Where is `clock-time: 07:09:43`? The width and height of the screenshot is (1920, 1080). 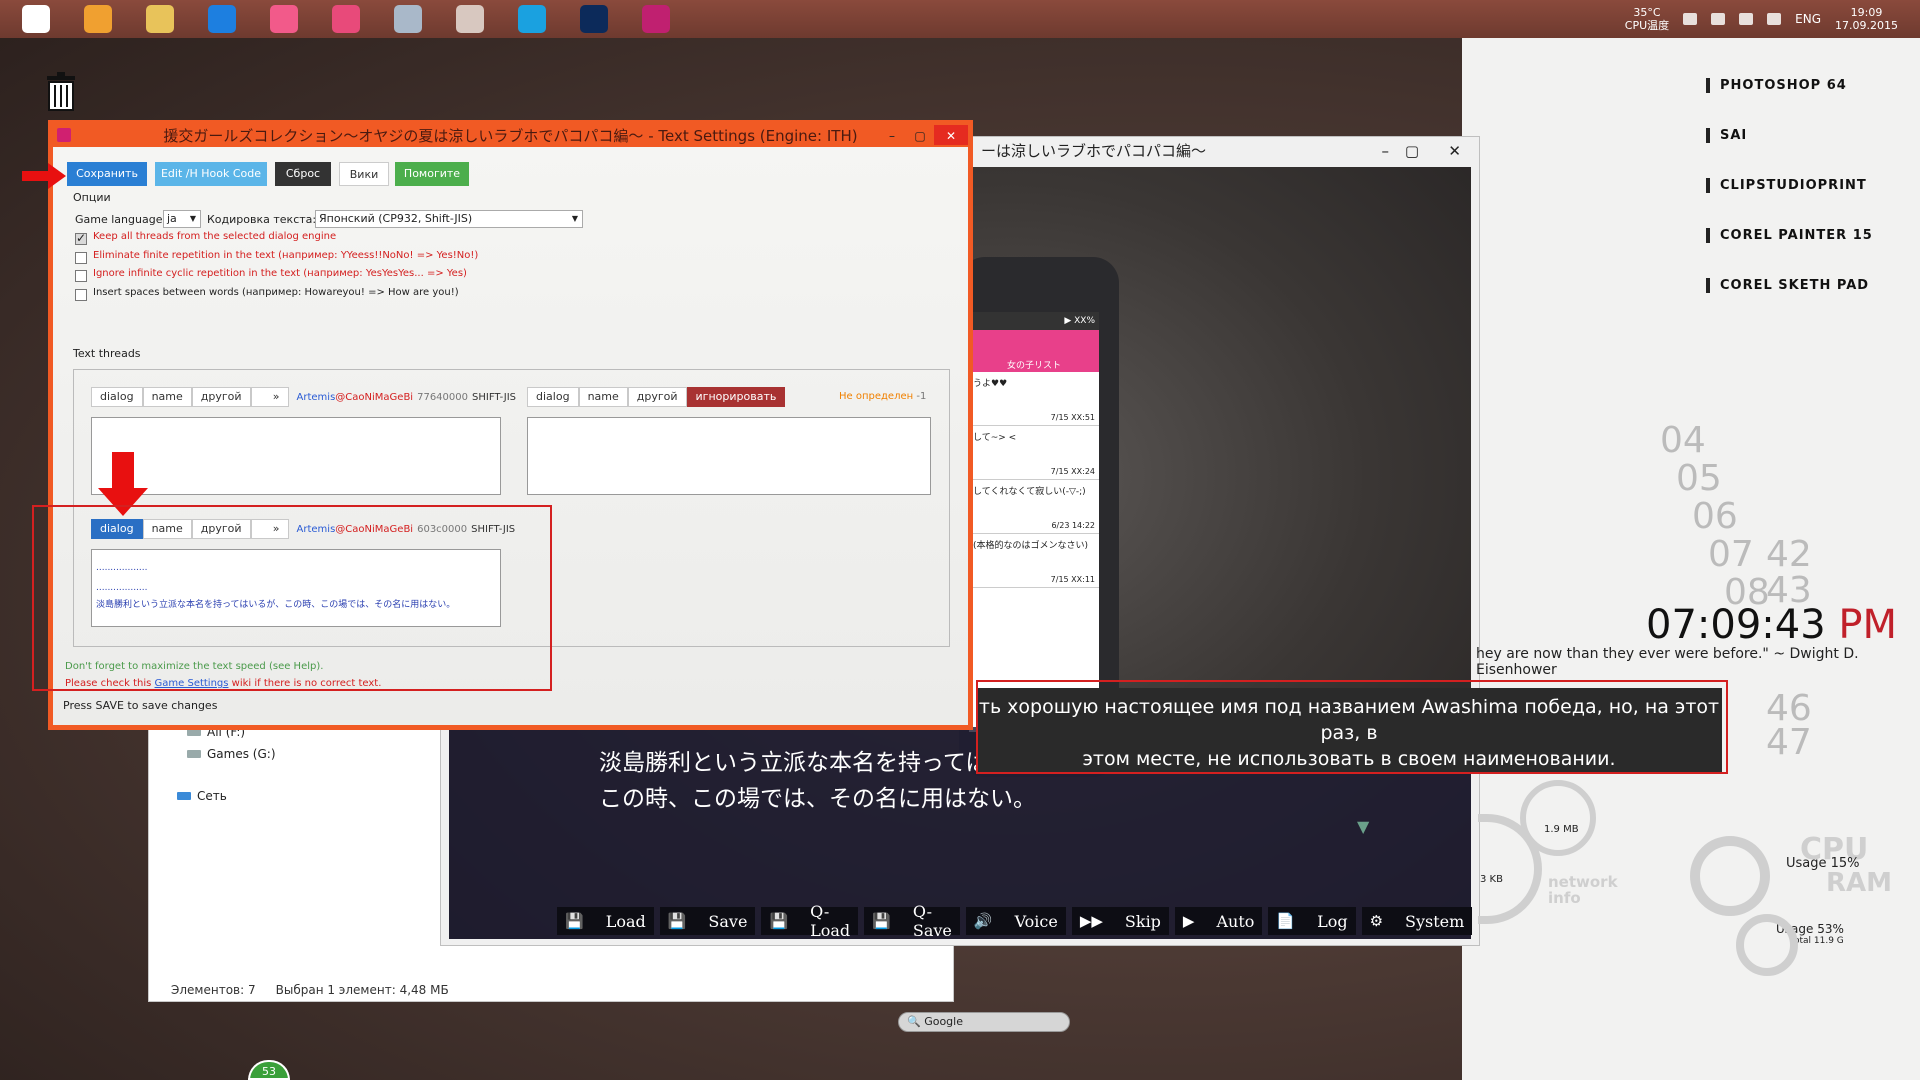 clock-time: 07:09:43 is located at coordinates (1736, 625).